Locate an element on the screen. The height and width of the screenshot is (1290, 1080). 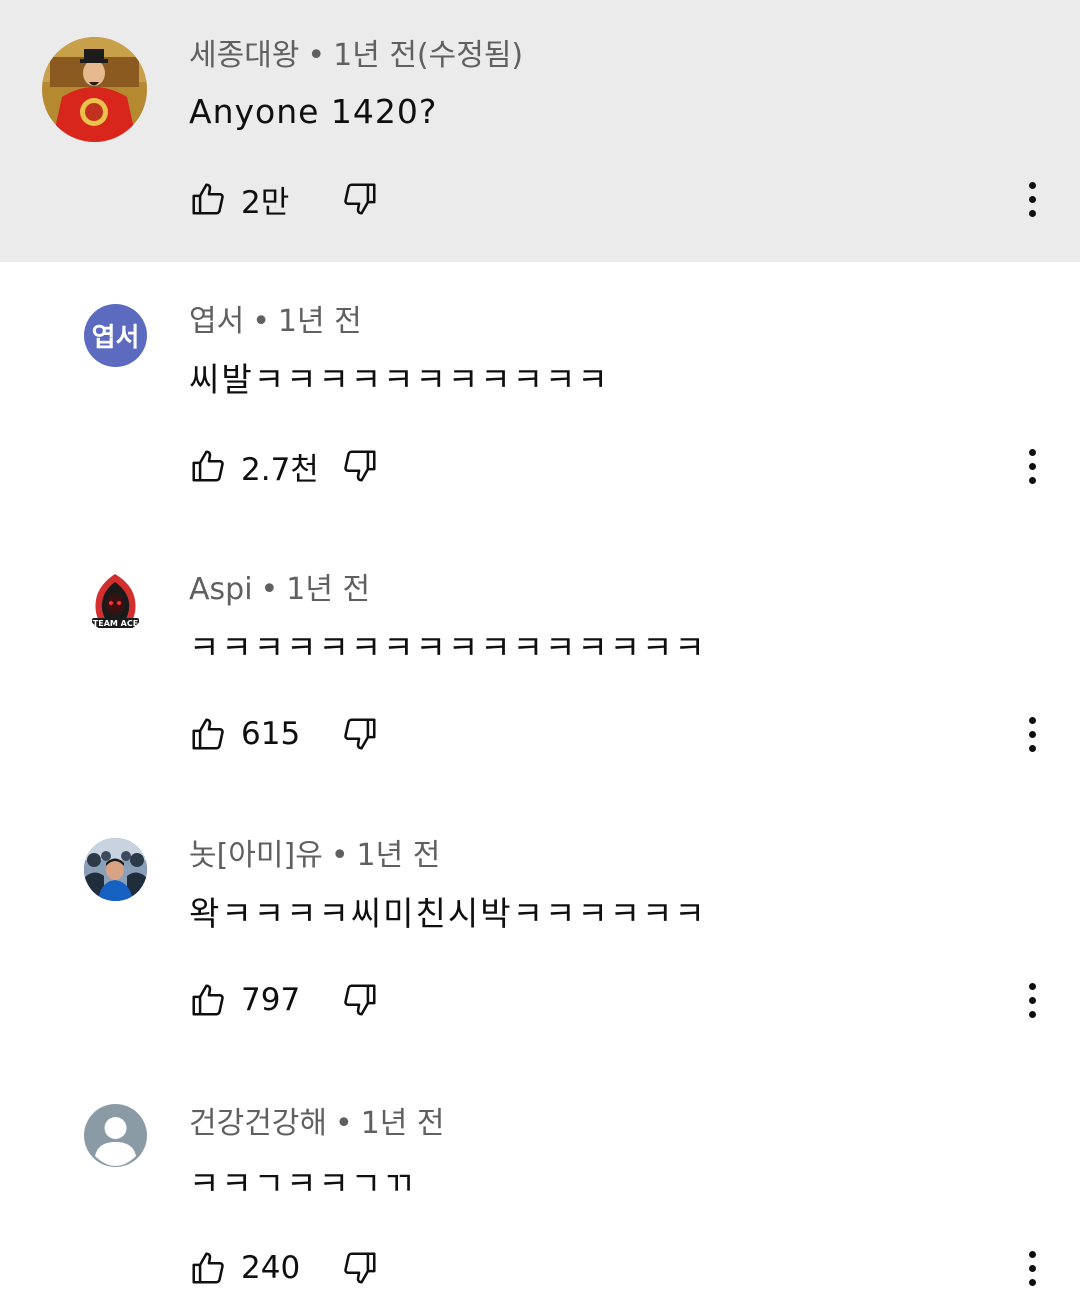
comment-meta: 세종대왕 • 1년 전(수정됨) is located at coordinates (356, 56).